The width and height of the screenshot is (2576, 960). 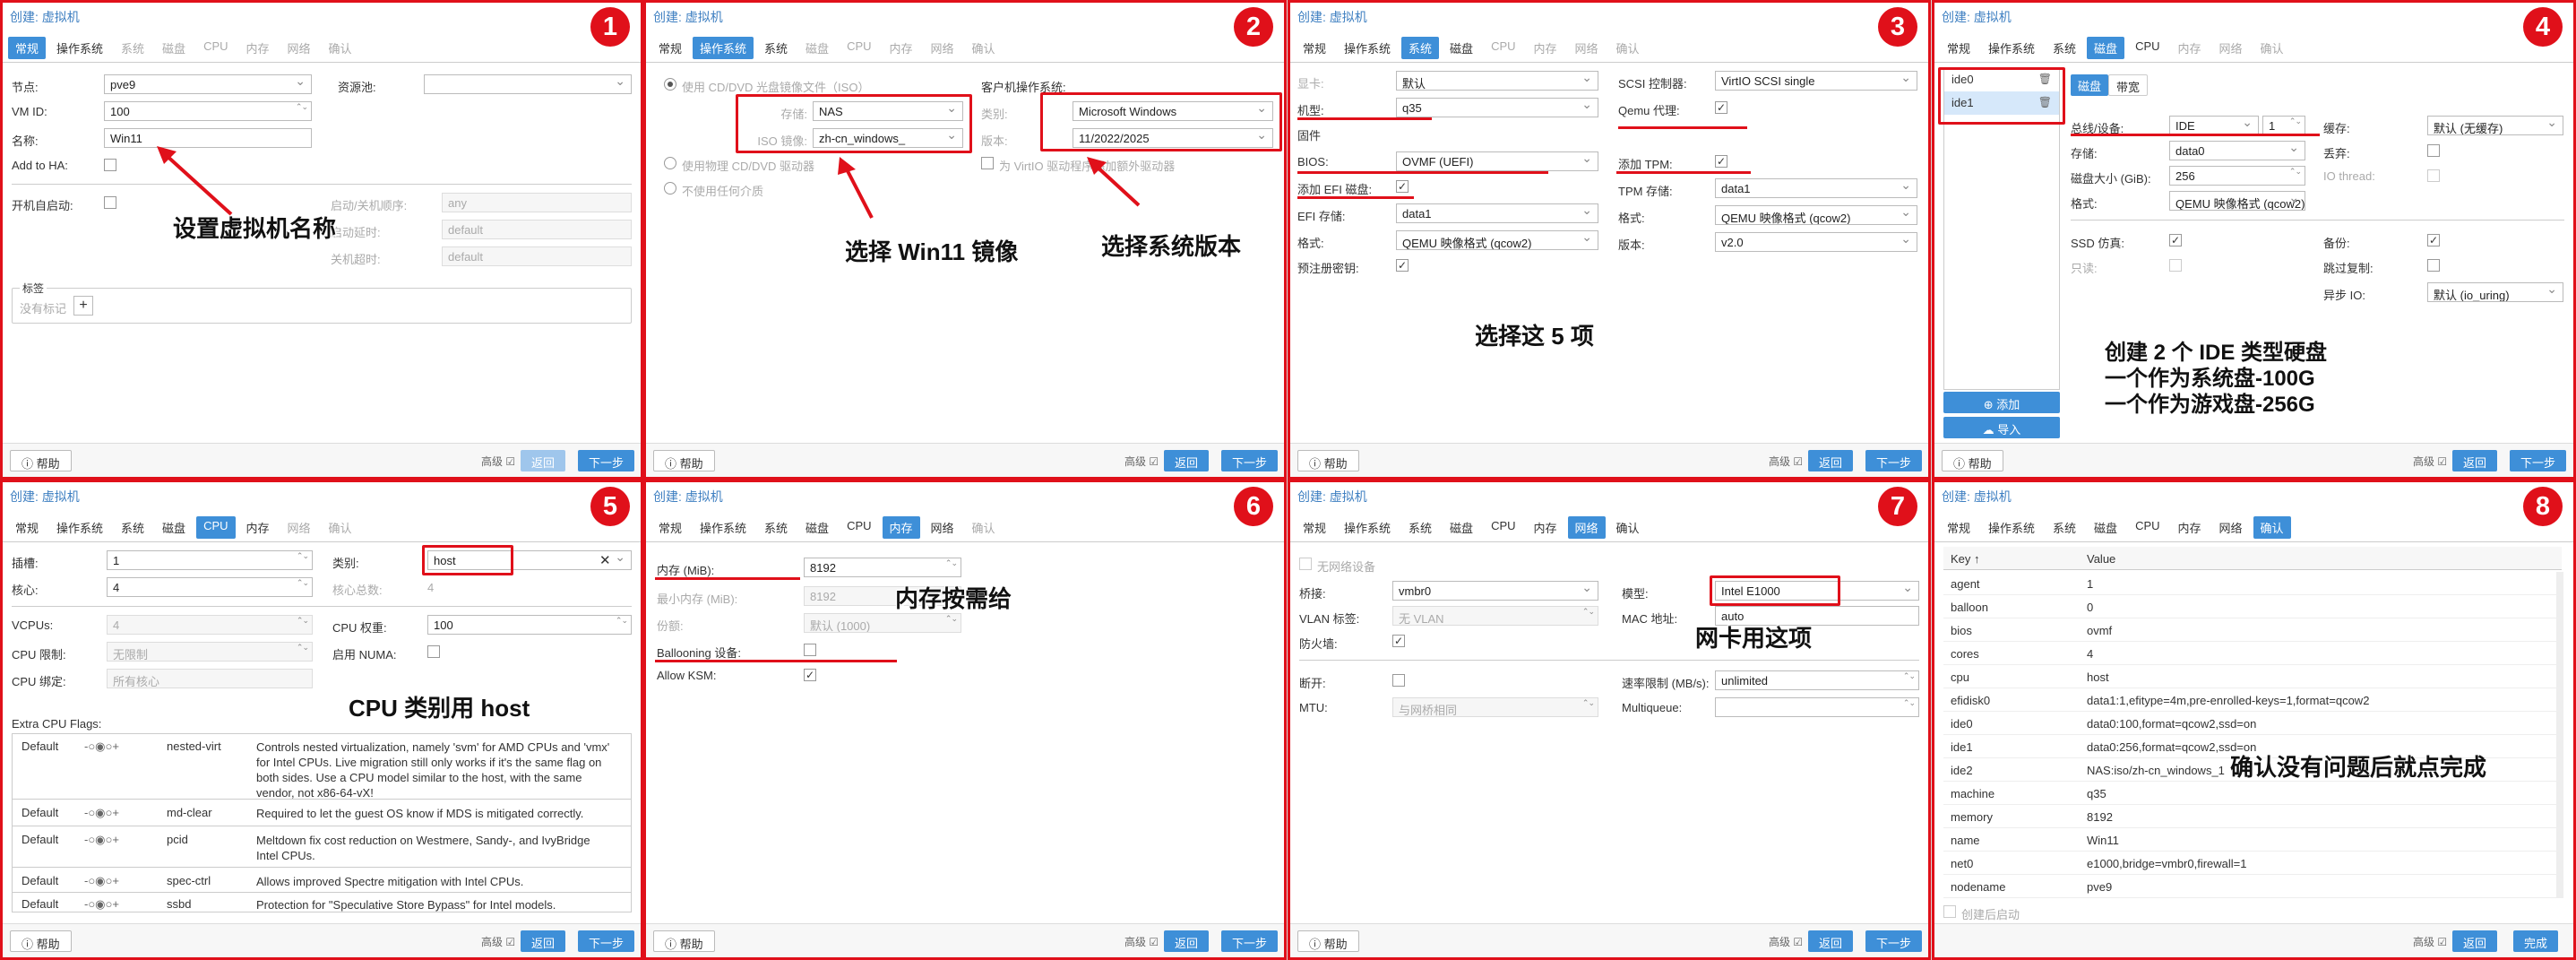 What do you see at coordinates (1495, 591) in the screenshot?
I see `bridge-select: vmbr0` at bounding box center [1495, 591].